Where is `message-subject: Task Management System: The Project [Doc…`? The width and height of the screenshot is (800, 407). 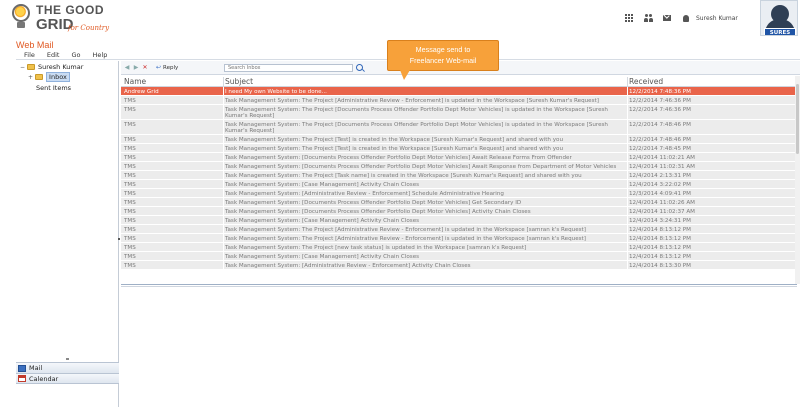
message-subject: Task Management System: The Project [Doc… is located at coordinates (416, 128).